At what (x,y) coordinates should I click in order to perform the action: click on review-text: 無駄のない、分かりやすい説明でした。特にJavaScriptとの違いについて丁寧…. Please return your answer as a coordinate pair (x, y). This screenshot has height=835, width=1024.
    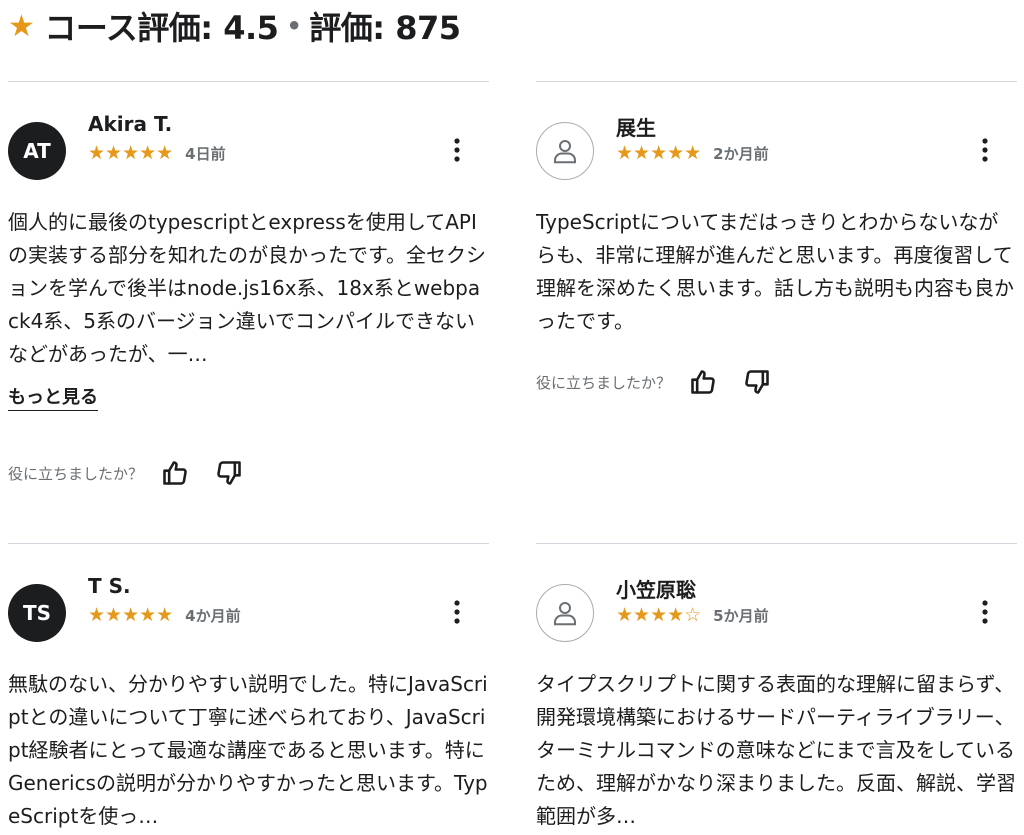
    Looking at the image, I should click on (248, 750).